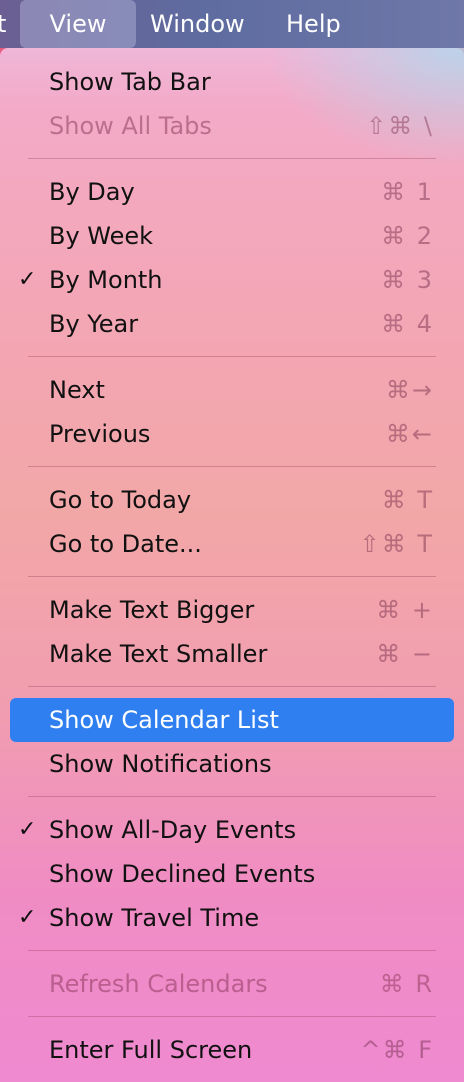 The height and width of the screenshot is (1082, 464). Describe the element at coordinates (173, 830) in the screenshot. I see `menu-item-label: Show All-Day Events` at that location.